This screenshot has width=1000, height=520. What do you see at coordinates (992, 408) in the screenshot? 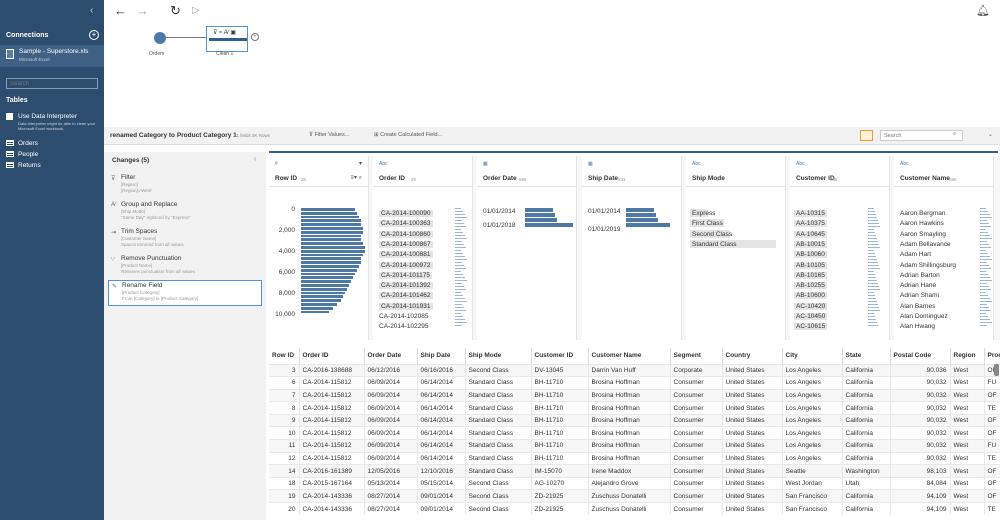
I see `table-cell: TE` at bounding box center [992, 408].